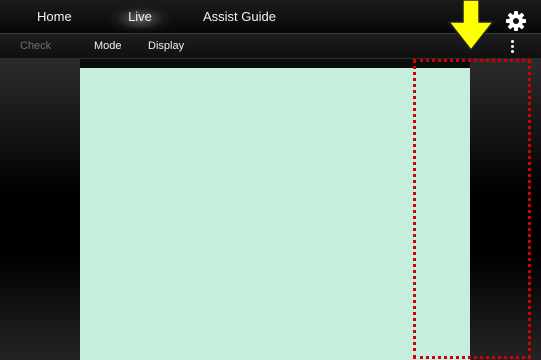  Describe the element at coordinates (40, 209) in the screenshot. I see `left-side-panel` at that location.